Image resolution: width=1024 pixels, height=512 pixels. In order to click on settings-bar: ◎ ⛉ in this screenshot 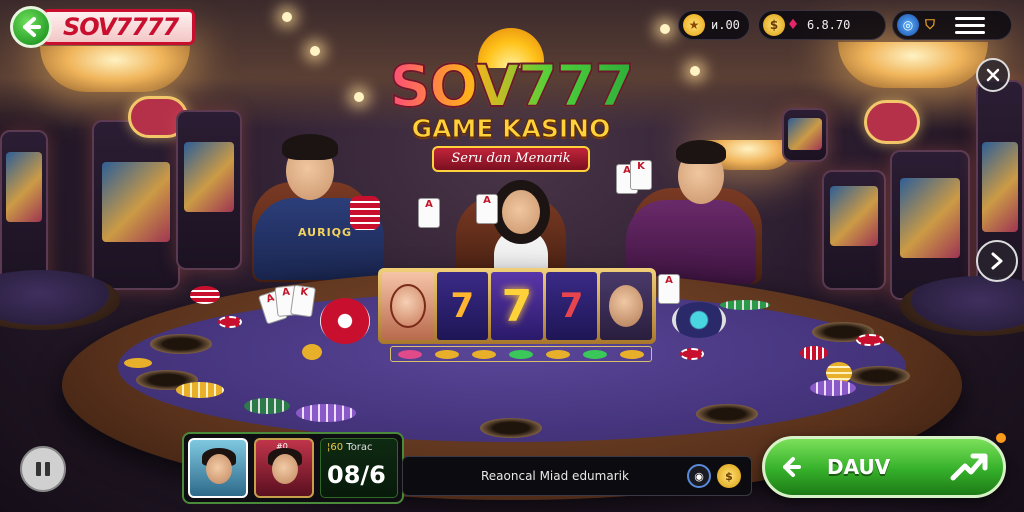, I will do `click(952, 25)`.